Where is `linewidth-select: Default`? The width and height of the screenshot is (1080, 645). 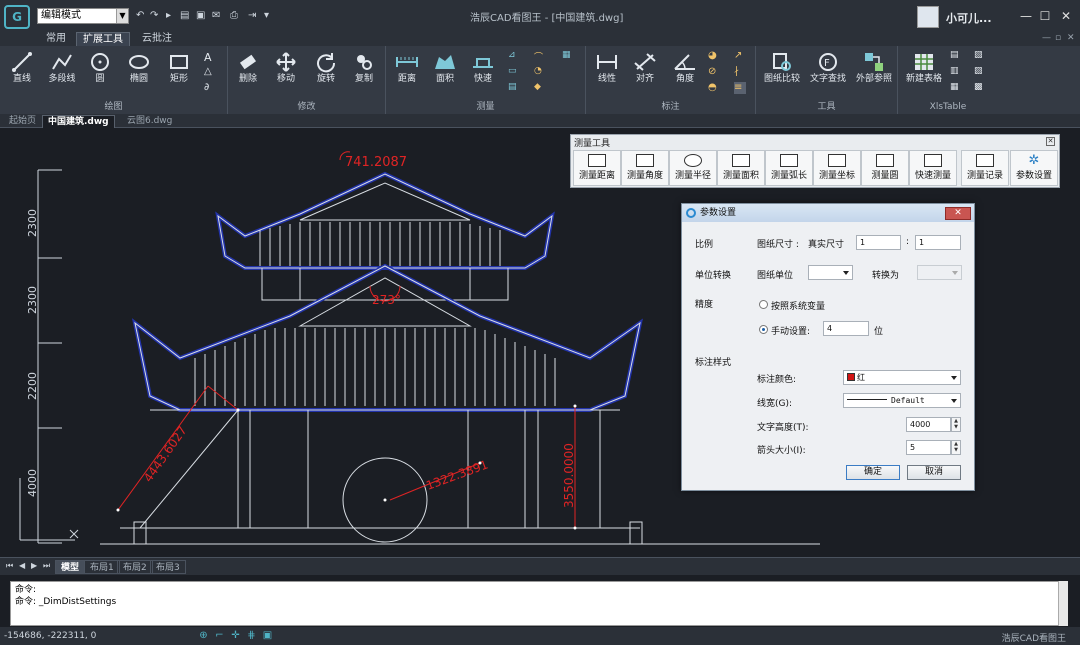 linewidth-select: Default is located at coordinates (902, 400).